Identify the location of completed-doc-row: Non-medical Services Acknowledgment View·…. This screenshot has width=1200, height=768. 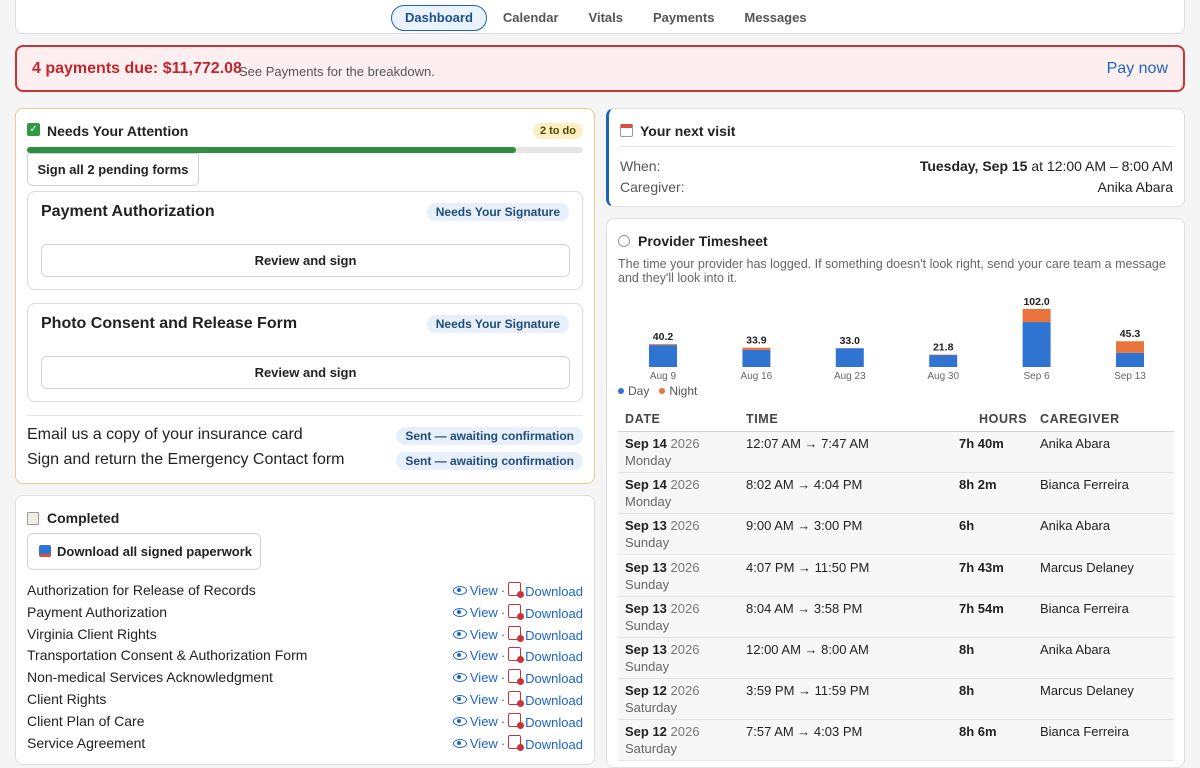
(305, 679).